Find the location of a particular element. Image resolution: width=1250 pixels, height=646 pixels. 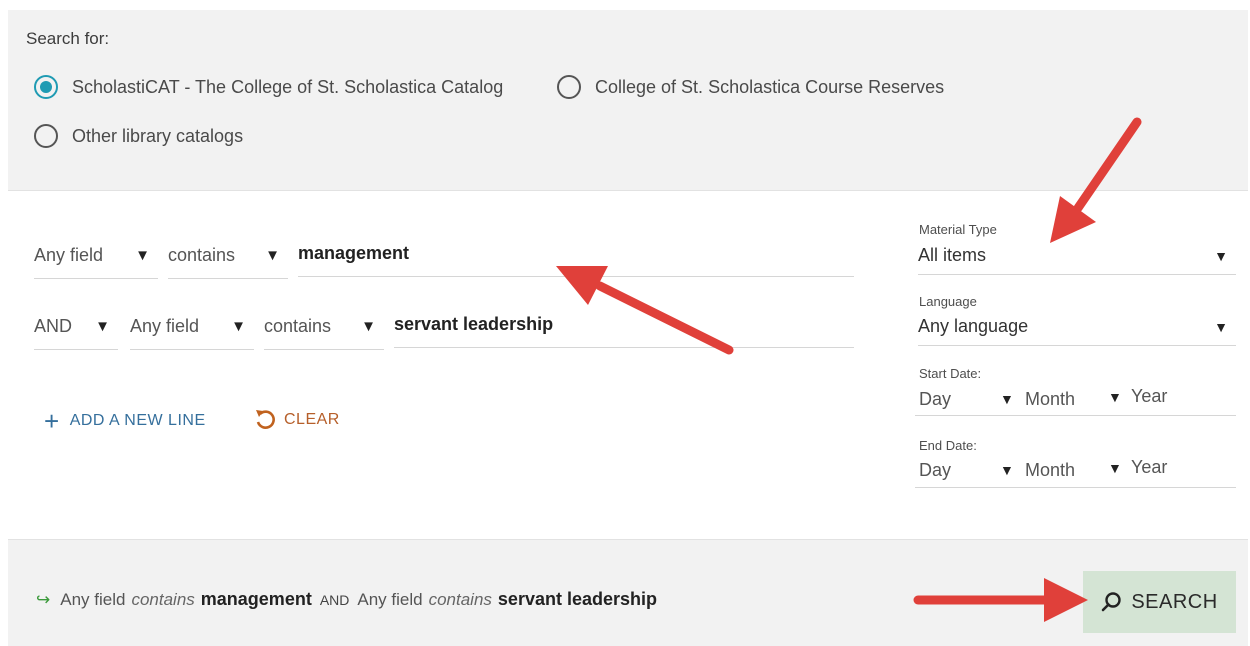

end-day-select: Day is located at coordinates (935, 470).